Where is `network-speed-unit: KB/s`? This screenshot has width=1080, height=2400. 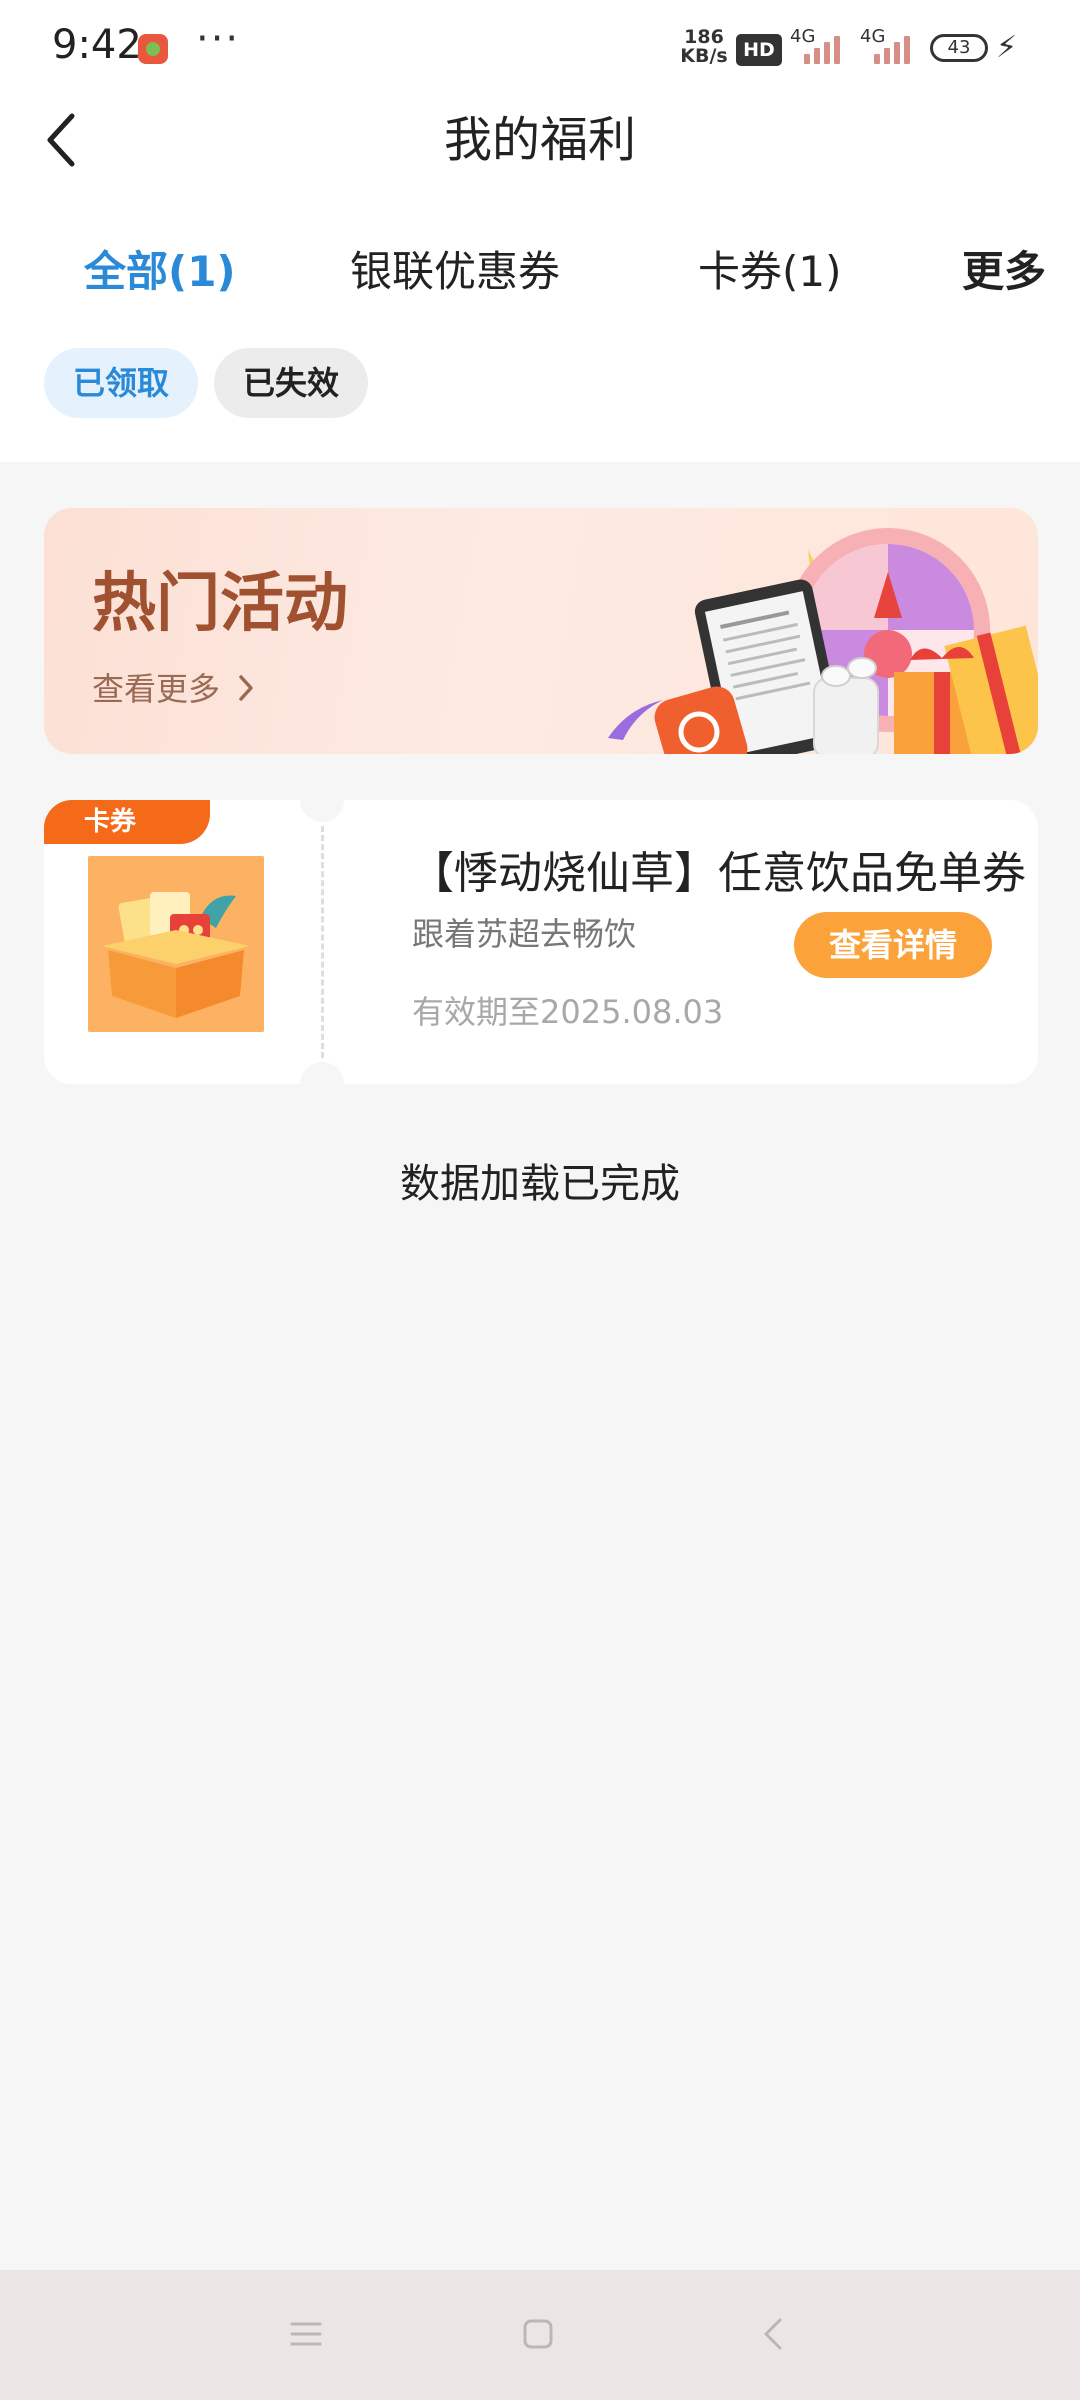
network-speed-unit: KB/s is located at coordinates (704, 56).